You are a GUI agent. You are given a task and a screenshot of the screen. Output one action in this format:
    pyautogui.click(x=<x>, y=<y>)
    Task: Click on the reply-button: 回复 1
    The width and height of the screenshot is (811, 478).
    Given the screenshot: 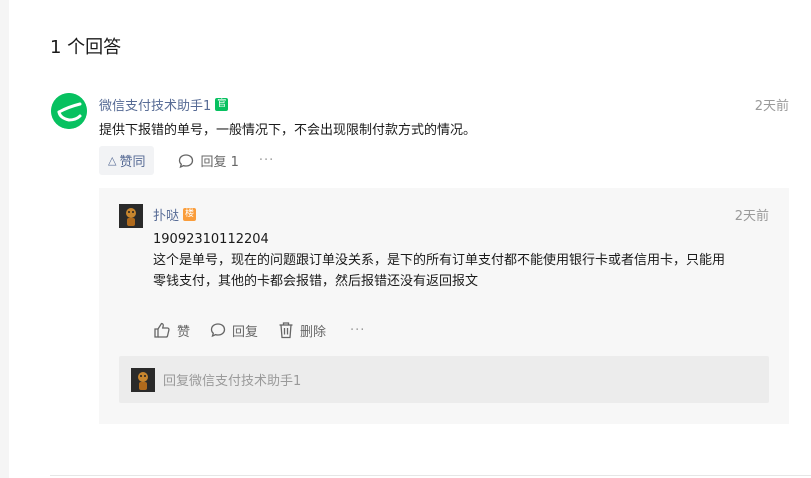 What is the action you would take?
    pyautogui.click(x=208, y=160)
    